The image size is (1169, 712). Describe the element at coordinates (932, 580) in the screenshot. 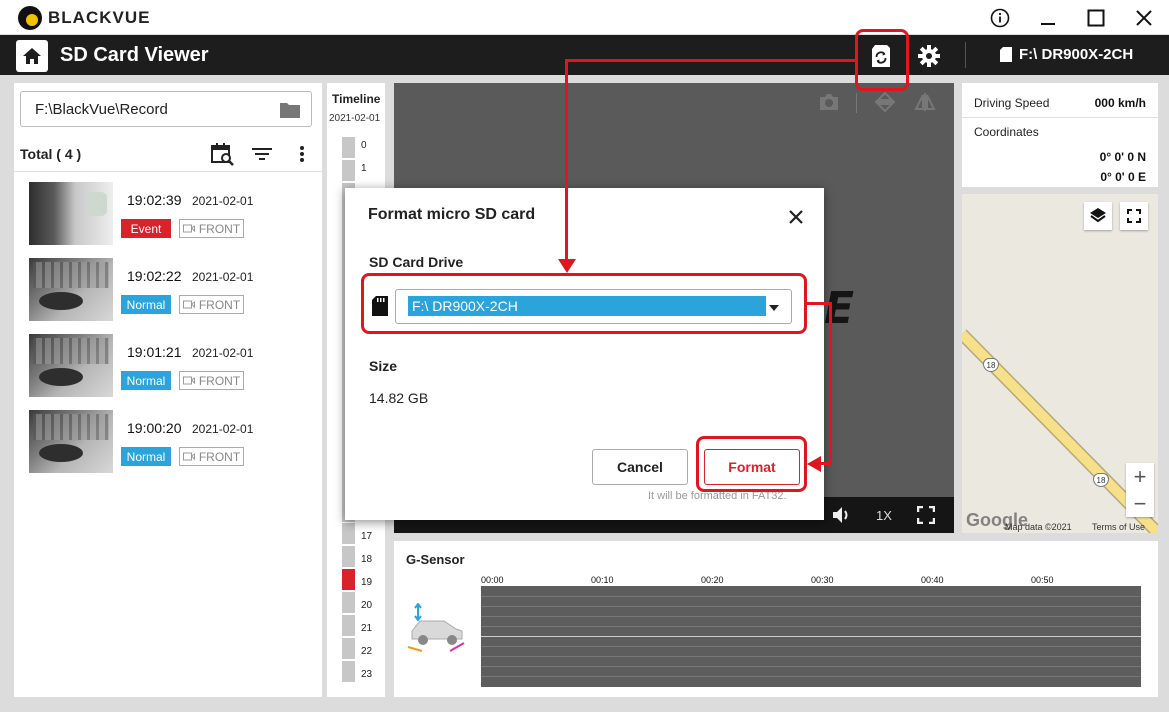

I see `gsensor-tick: 00:40` at that location.